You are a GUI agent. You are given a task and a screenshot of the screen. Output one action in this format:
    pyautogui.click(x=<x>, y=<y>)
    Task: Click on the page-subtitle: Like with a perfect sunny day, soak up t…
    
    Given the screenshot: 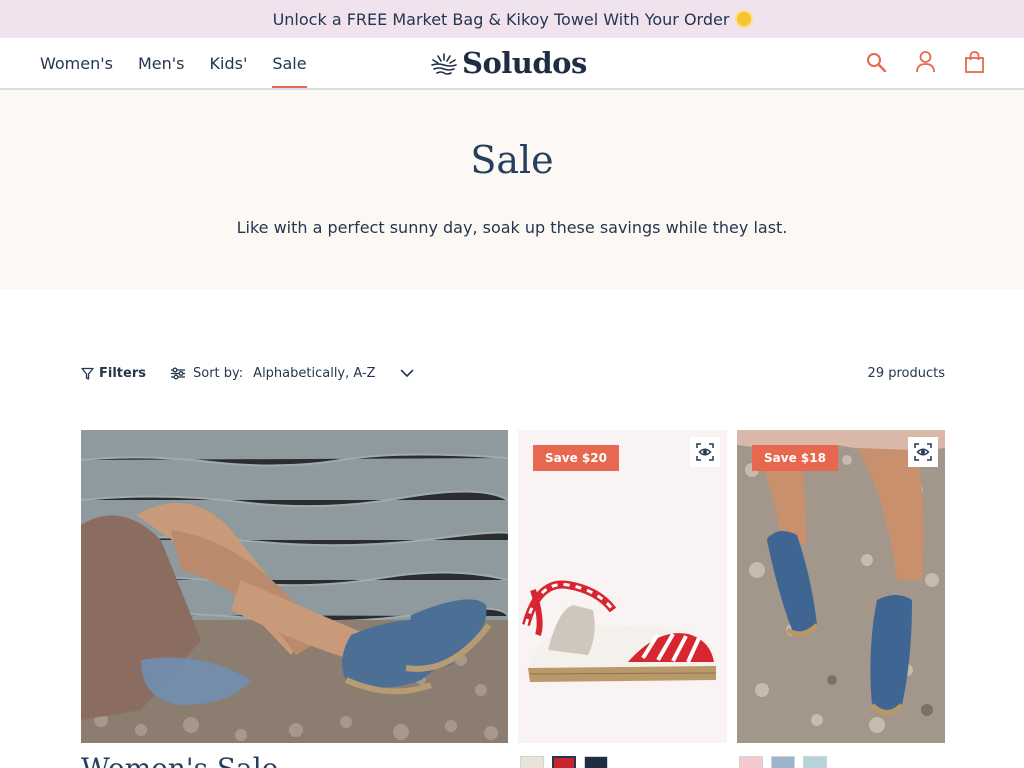 What is the action you would take?
    pyautogui.click(x=512, y=227)
    